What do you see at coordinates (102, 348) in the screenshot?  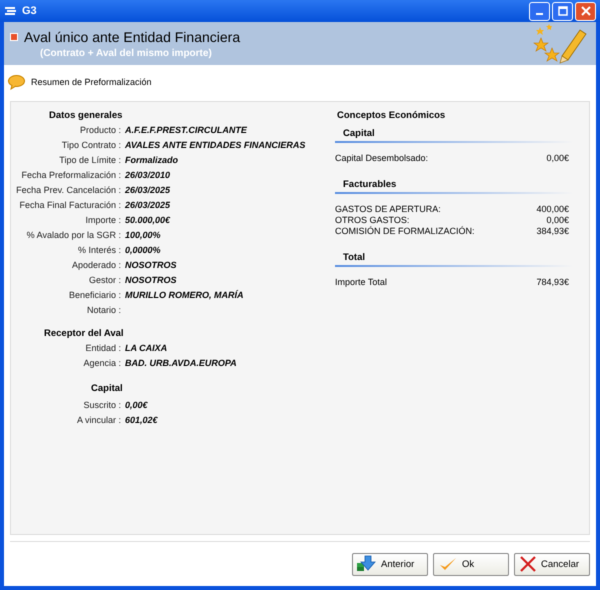 I see `field-label: Entidad :` at bounding box center [102, 348].